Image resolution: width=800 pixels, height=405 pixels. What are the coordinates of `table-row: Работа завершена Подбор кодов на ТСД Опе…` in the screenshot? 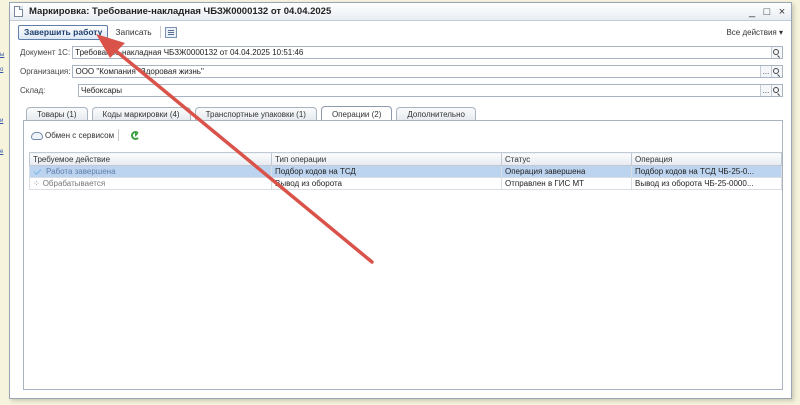 It's located at (405, 171).